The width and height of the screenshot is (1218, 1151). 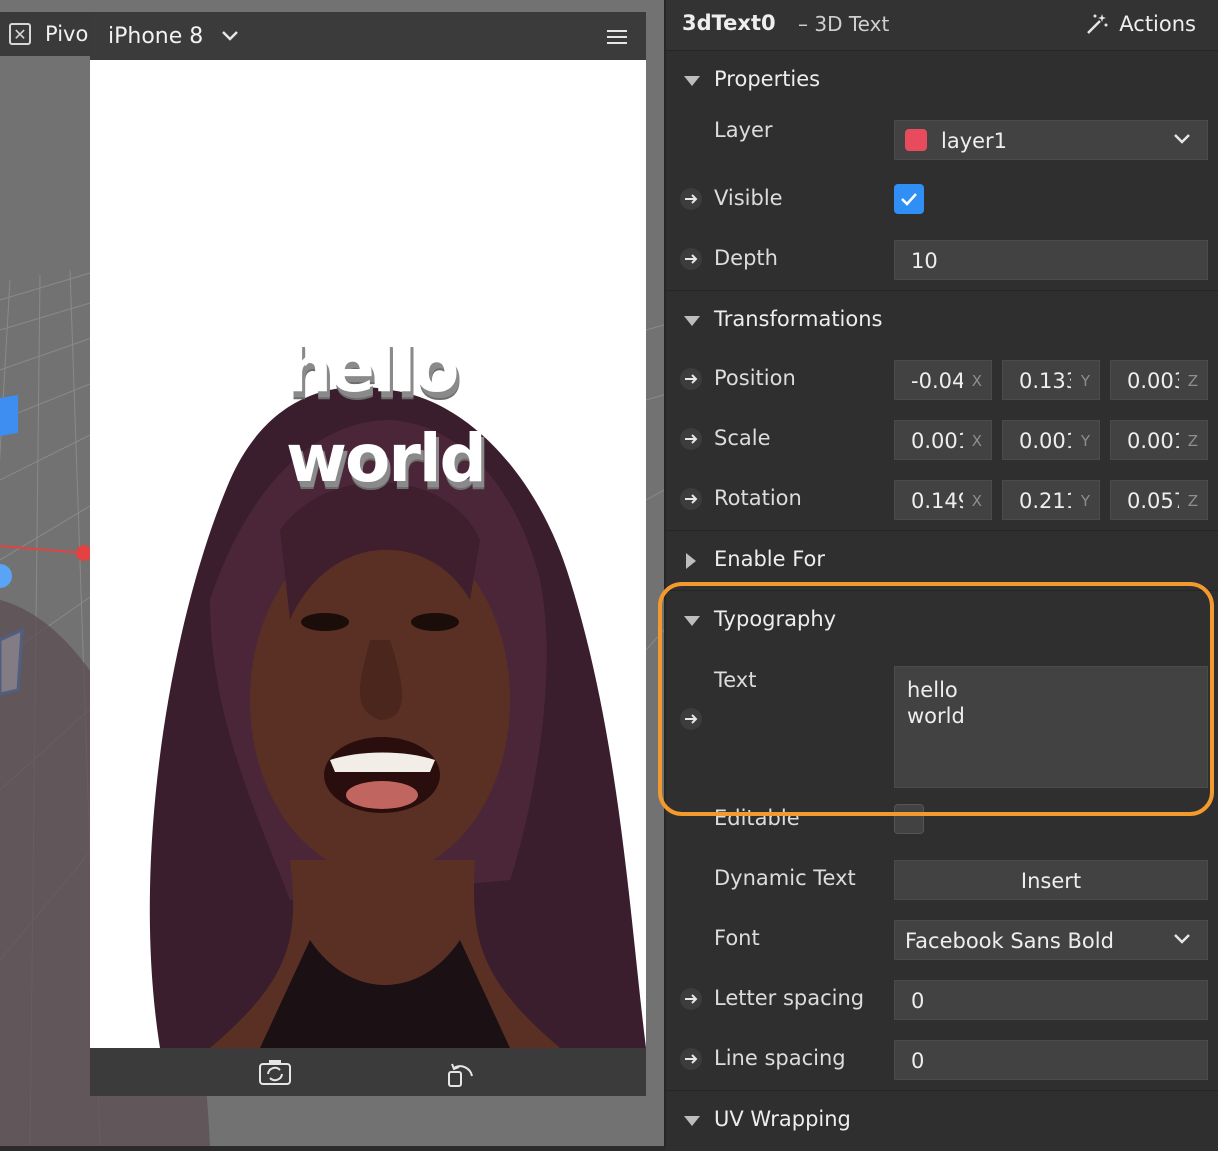 What do you see at coordinates (942, 320) in the screenshot?
I see `section-transformations: Transformations` at bounding box center [942, 320].